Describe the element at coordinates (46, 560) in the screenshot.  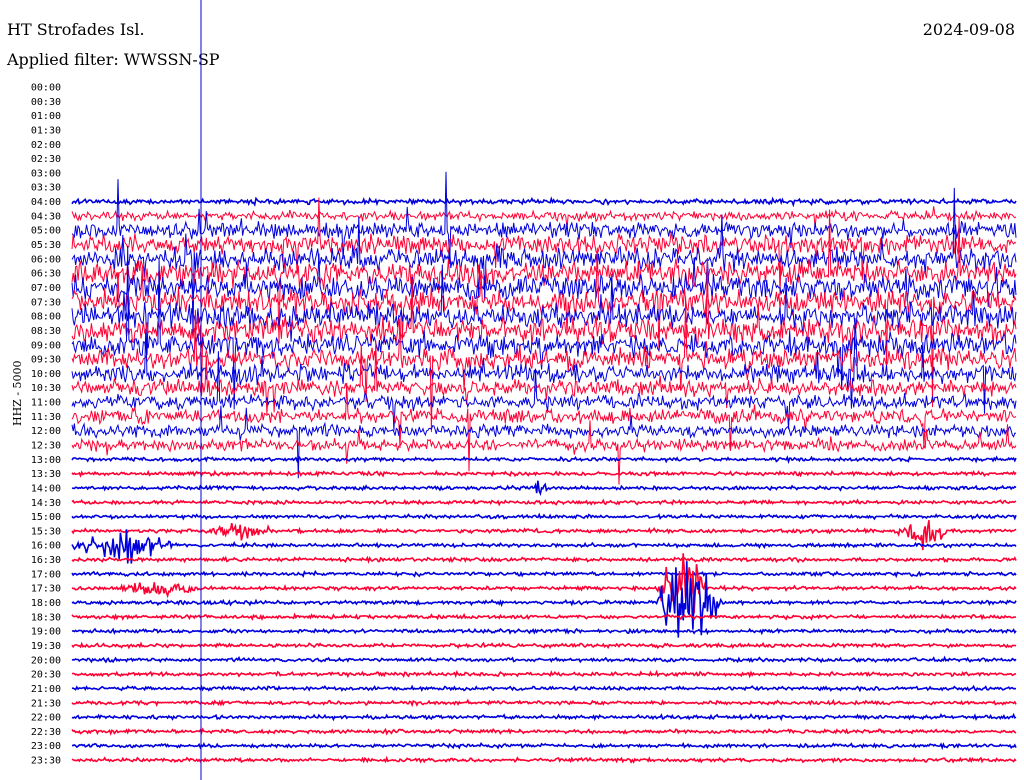
I see `tick-label: 16:30` at that location.